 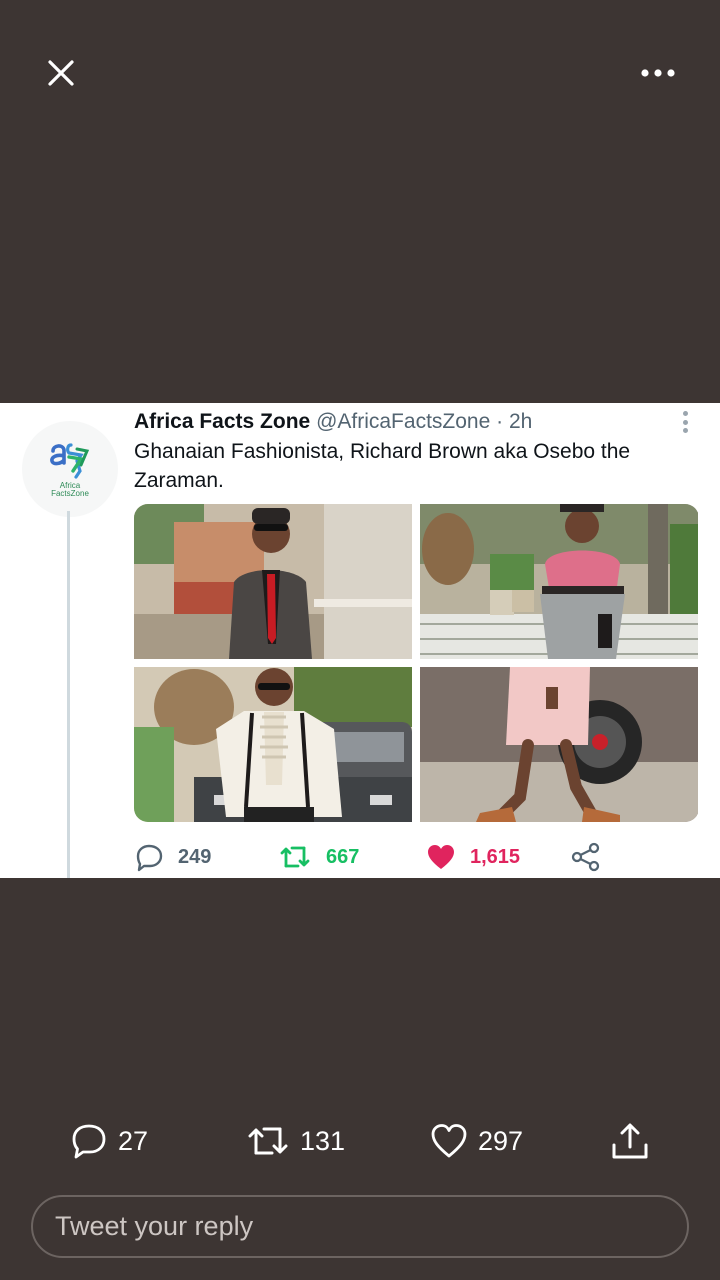 I want to click on tweet-header: Africa Facts Zone @AfricaFactsZone · 2h, so click(x=394, y=422).